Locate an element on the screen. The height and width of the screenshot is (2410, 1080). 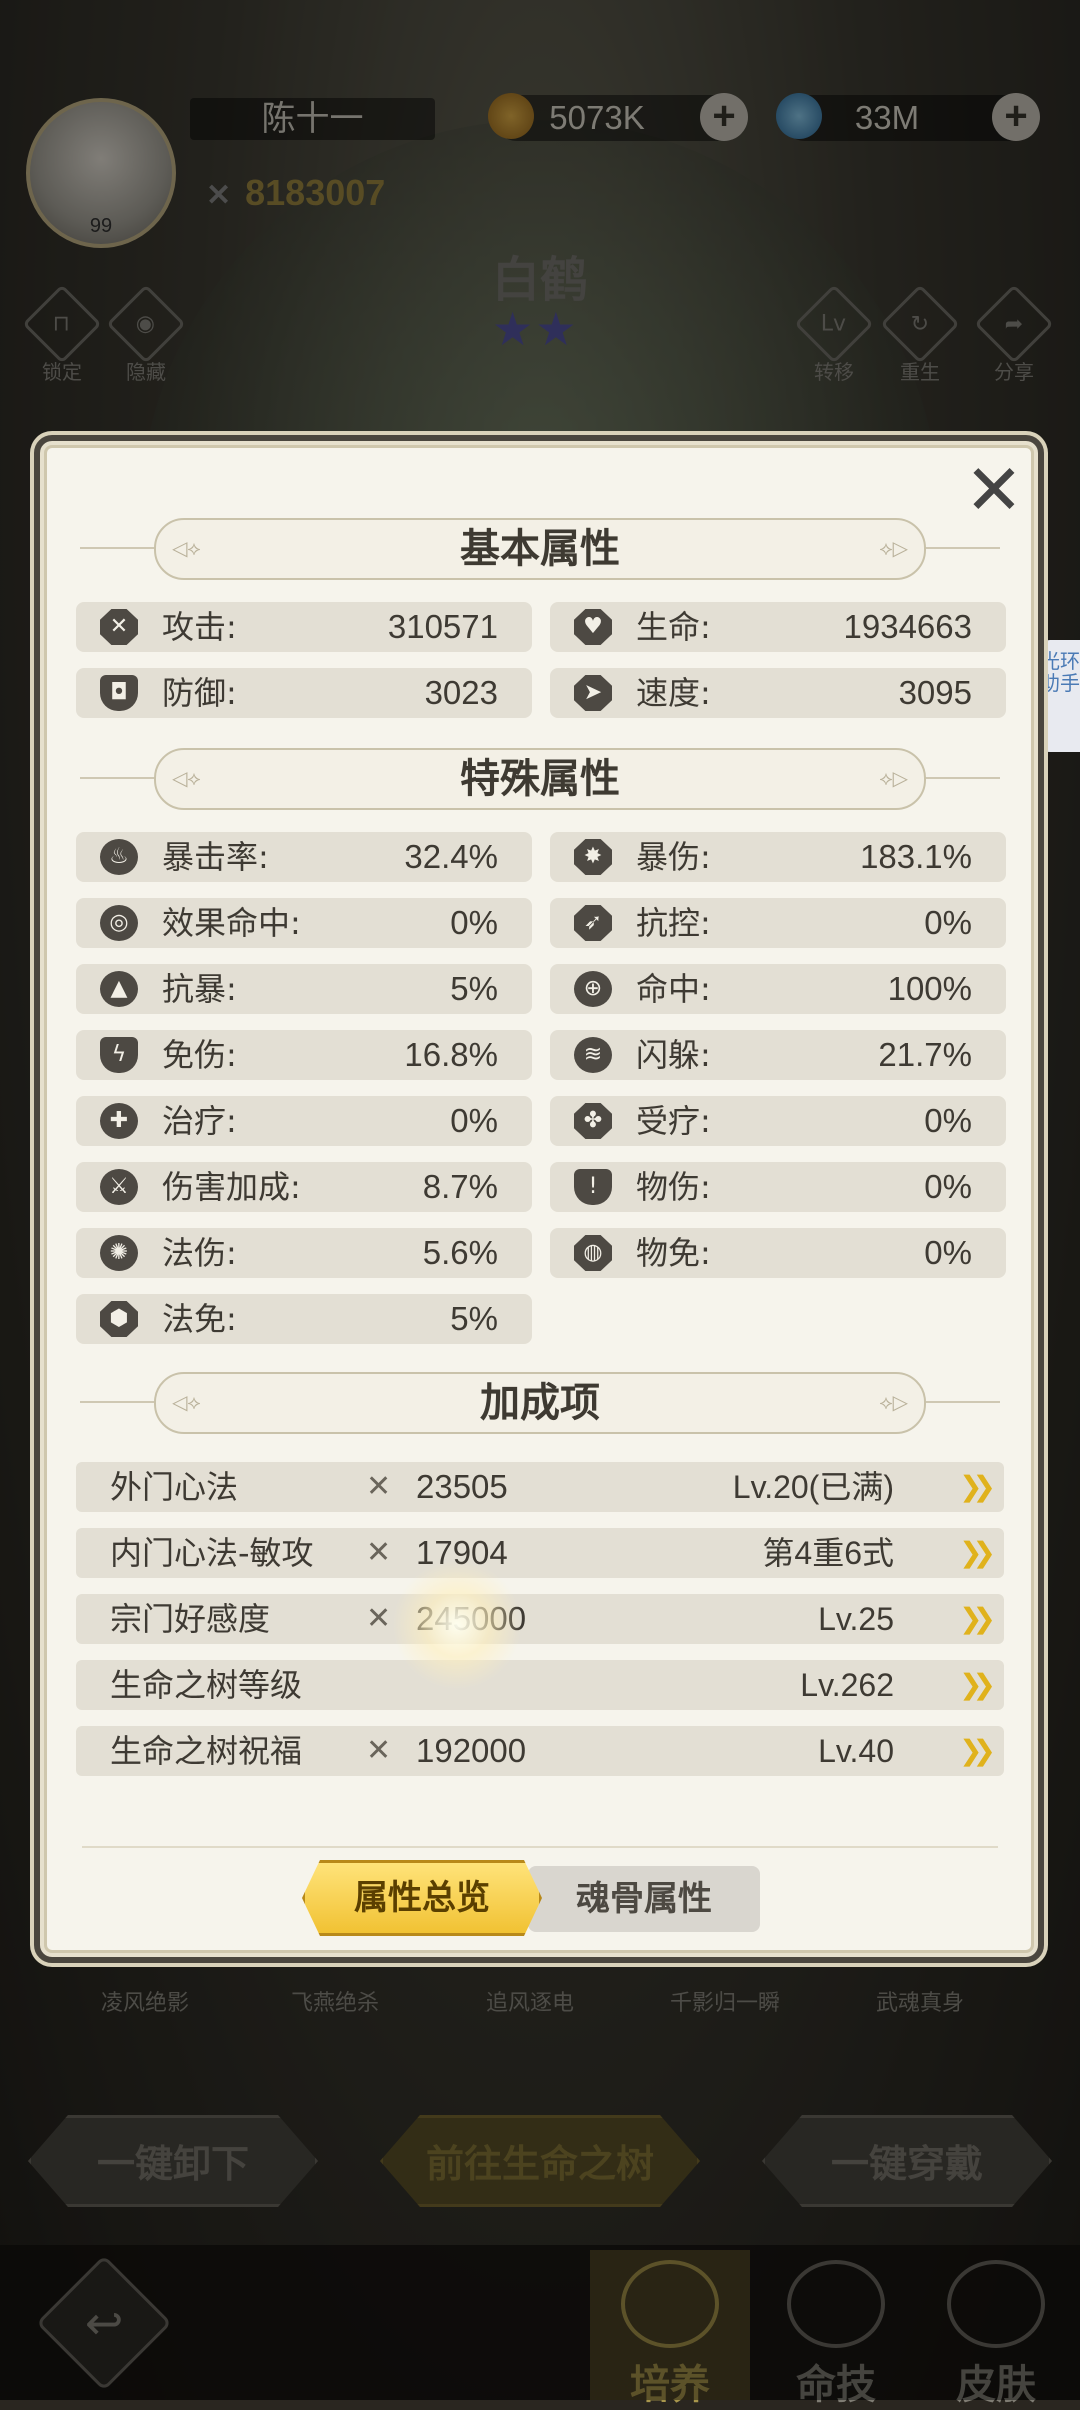
damage-bonus-icon: ⚔ is located at coordinates (119, 1187).